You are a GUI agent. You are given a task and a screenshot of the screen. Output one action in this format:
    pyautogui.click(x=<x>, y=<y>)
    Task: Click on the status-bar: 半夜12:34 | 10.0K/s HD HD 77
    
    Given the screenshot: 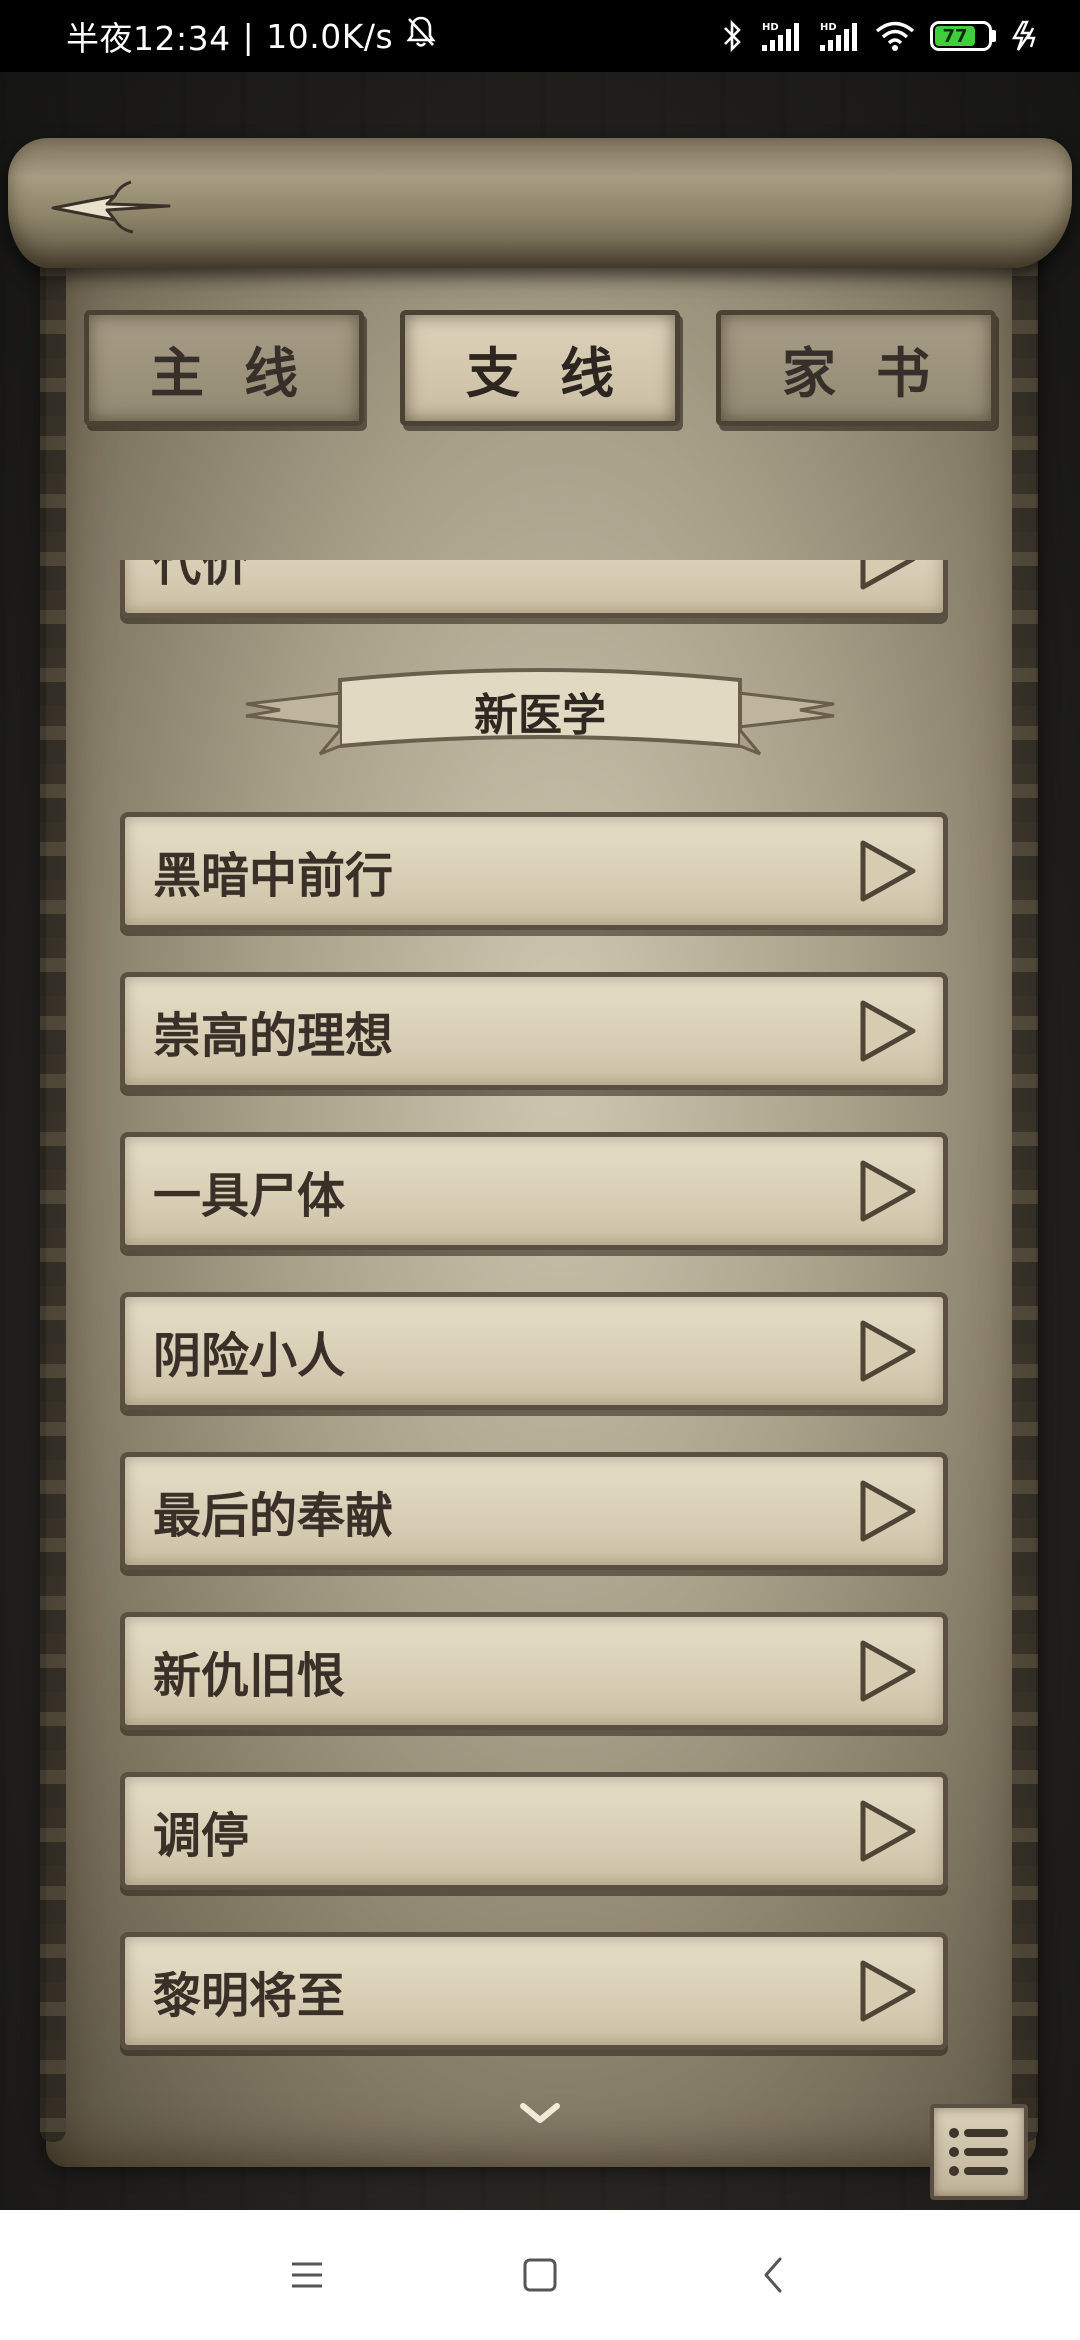 What is the action you would take?
    pyautogui.click(x=540, y=36)
    